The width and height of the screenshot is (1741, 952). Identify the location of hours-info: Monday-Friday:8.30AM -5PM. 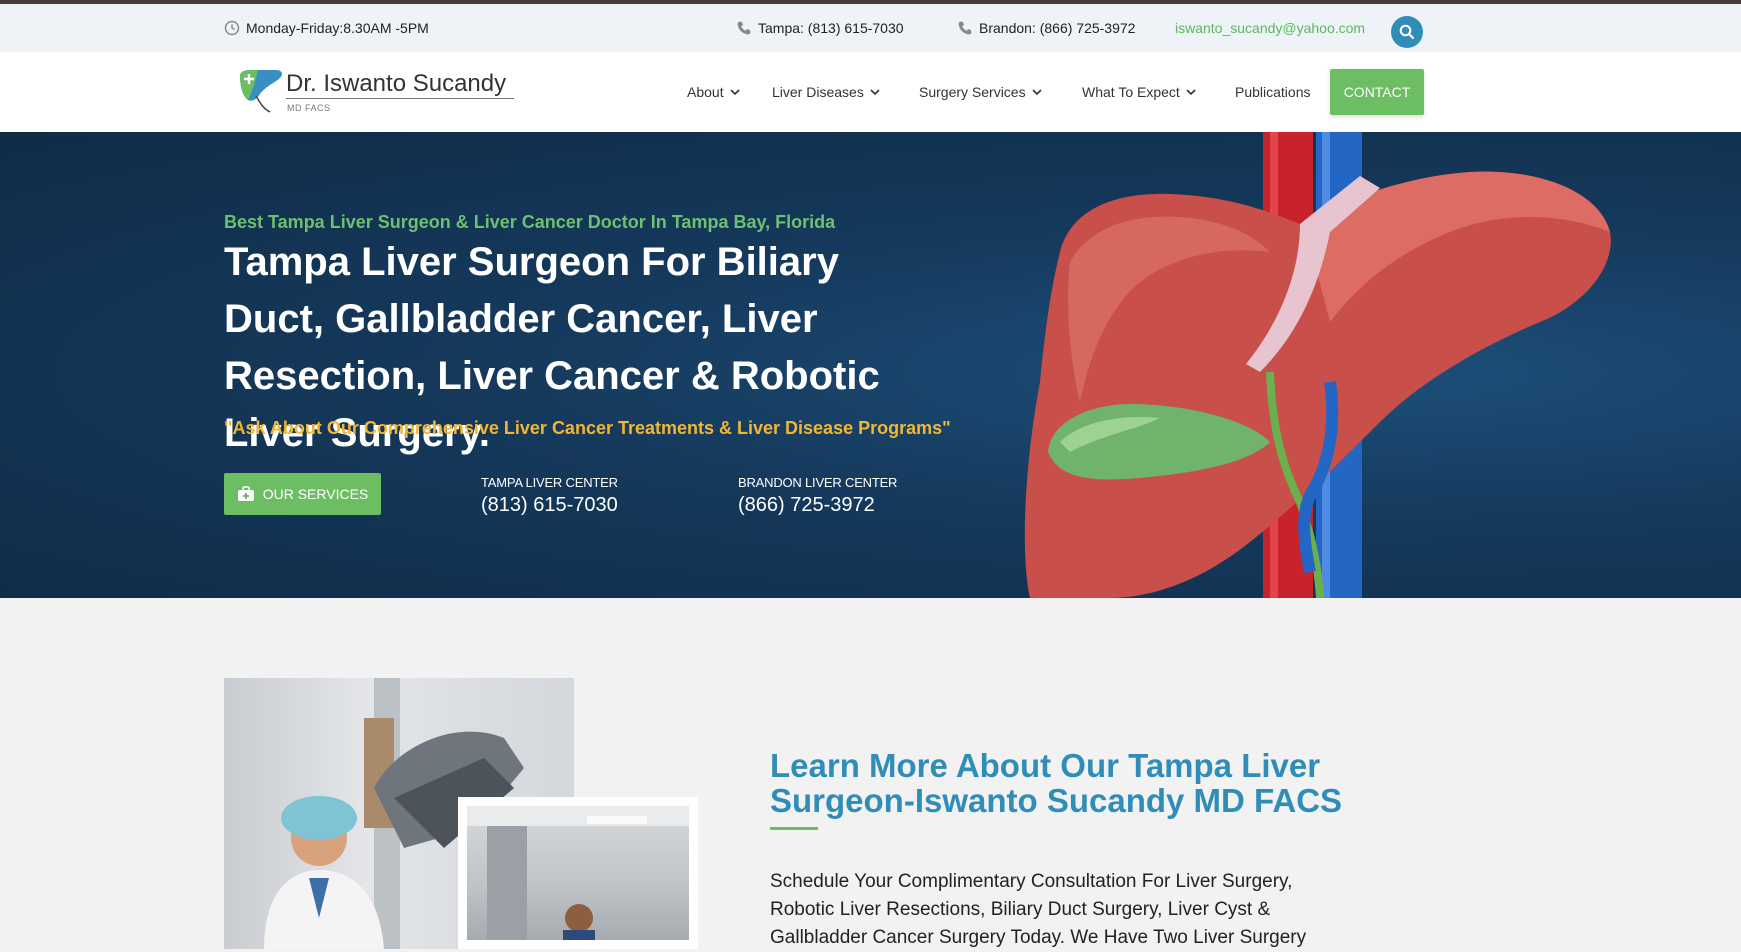
(326, 28).